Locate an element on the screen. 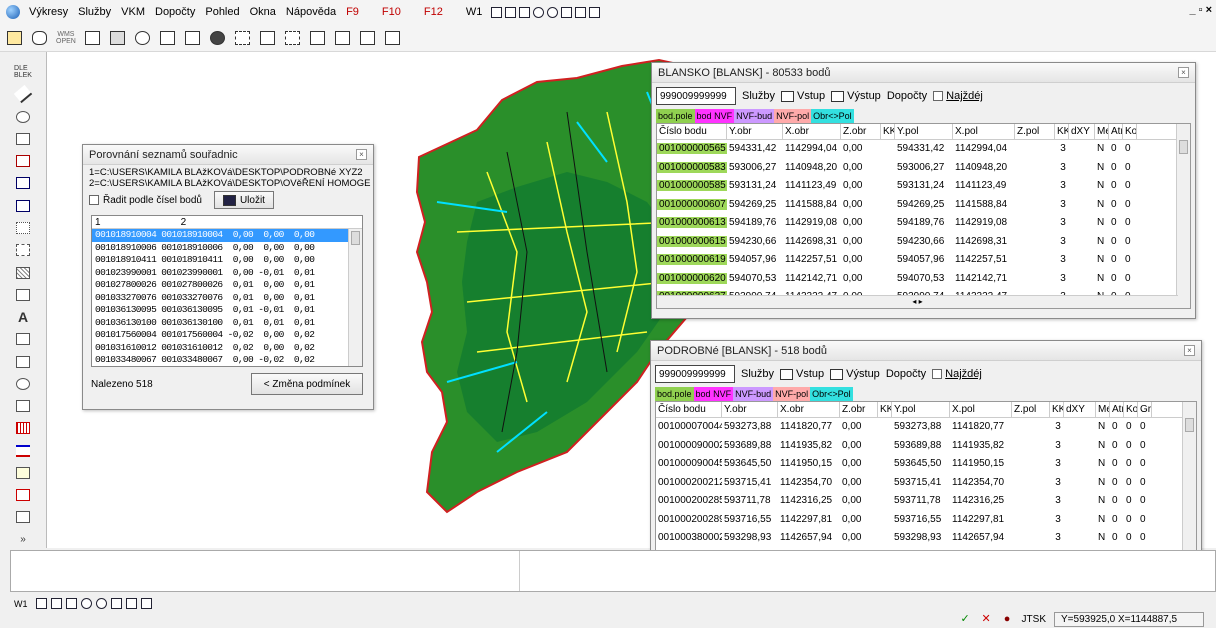  menu-sluzby: Služby is located at coordinates (94, 12).